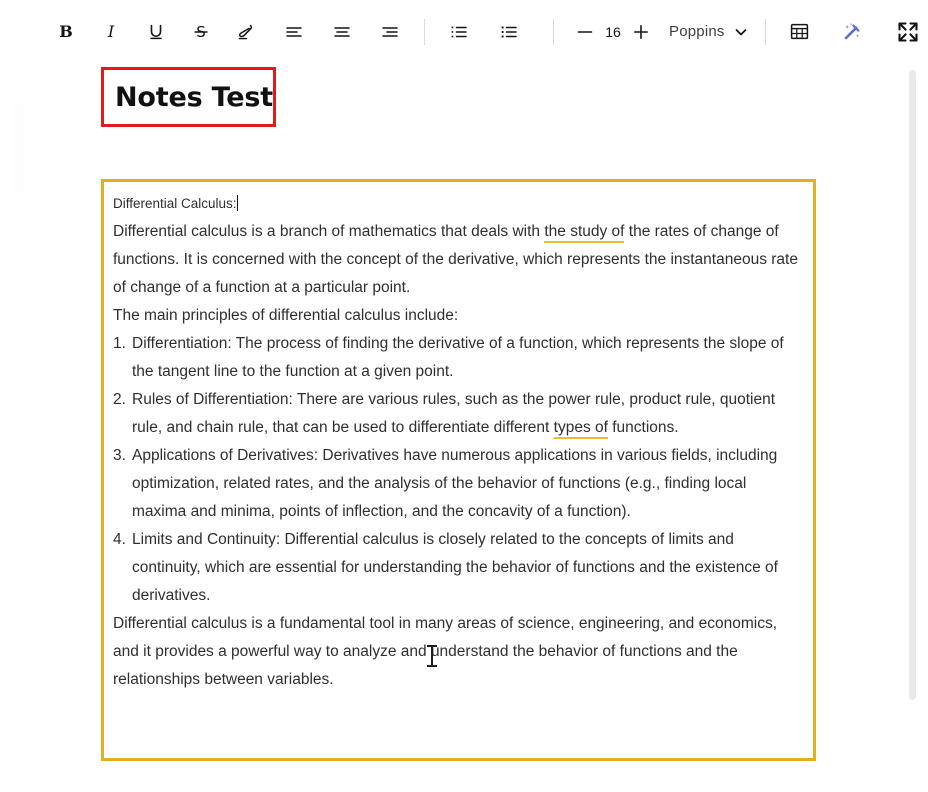 The height and width of the screenshot is (792, 928). I want to click on italic-button: I, so click(111, 32).